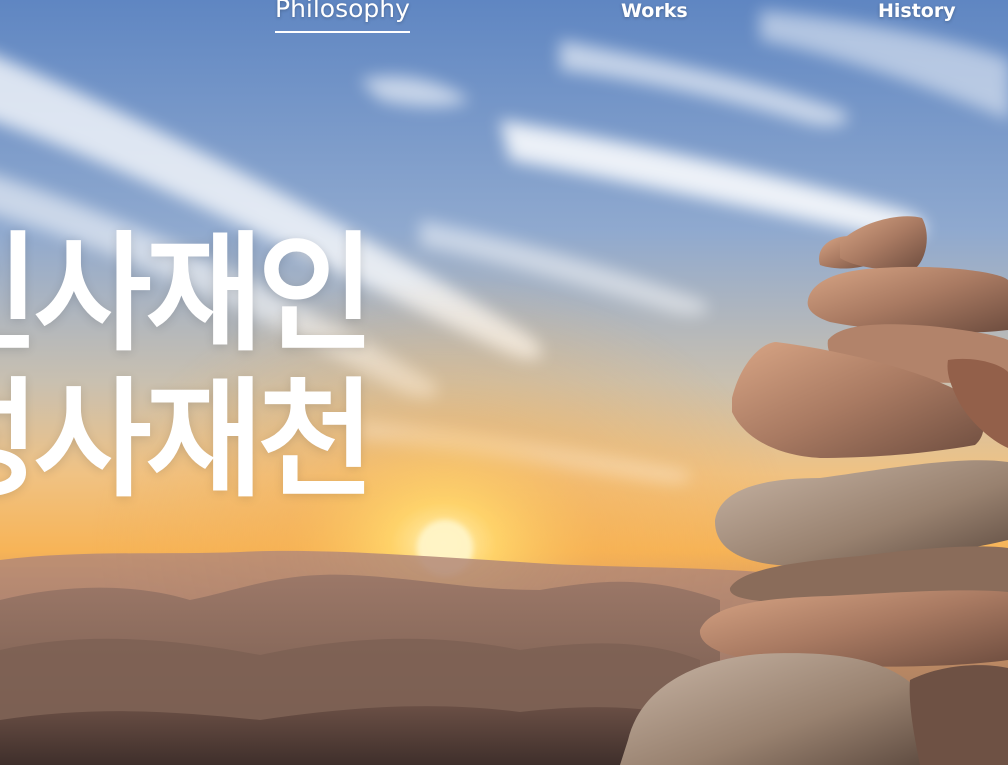 The image size is (1008, 765). I want to click on hero-headline-line-2: 성사재천, so click(187, 440).